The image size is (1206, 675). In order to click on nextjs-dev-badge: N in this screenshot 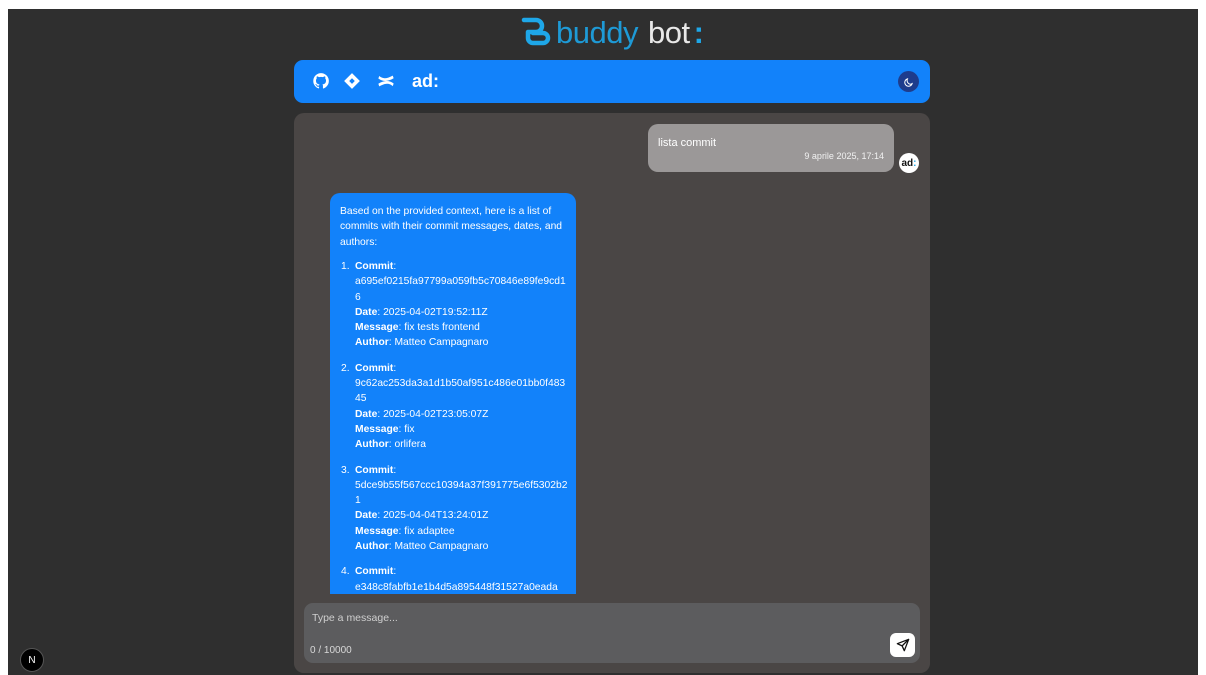, I will do `click(32, 660)`.